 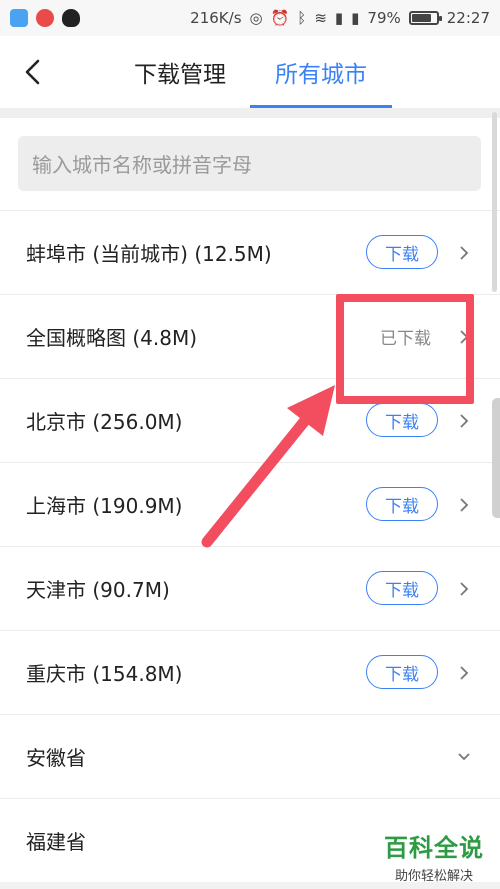 What do you see at coordinates (425, 18) in the screenshot?
I see `battery-icon` at bounding box center [425, 18].